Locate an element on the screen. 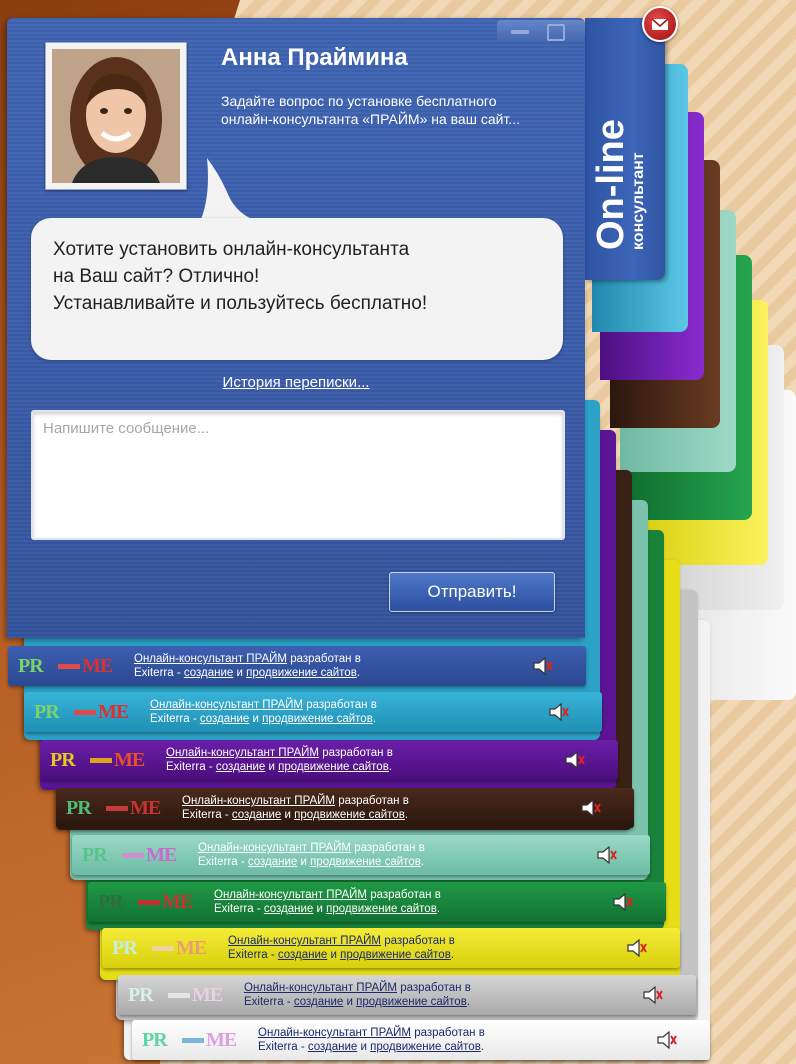 The image size is (796, 1064). restore-icon is located at coordinates (556, 32).